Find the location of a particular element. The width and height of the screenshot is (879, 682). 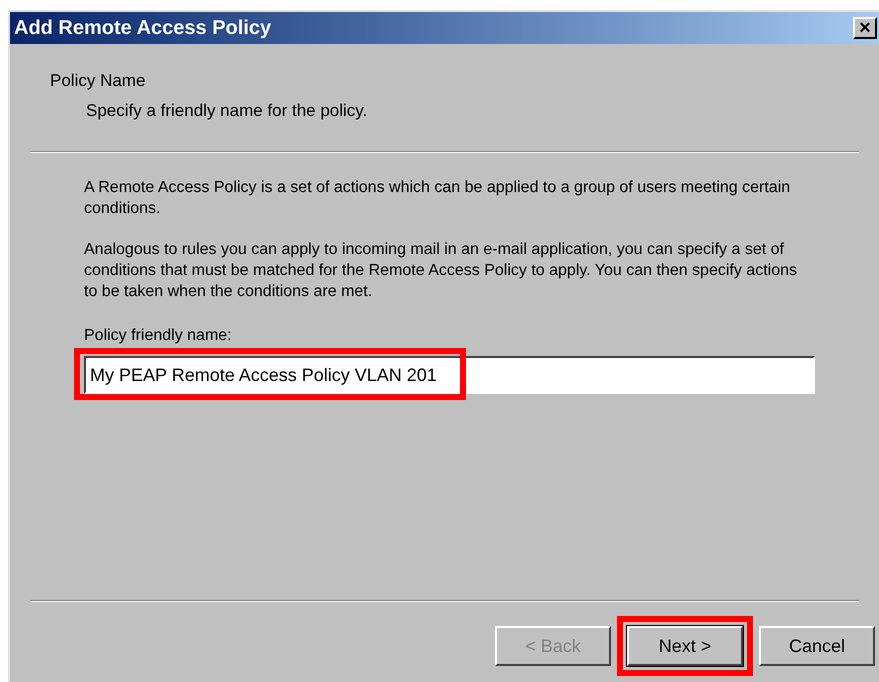

description-text: A Remote Access Policy is a set of actions which can be applied to a group of users meeting certain conditions. is located at coordinates (438, 198).